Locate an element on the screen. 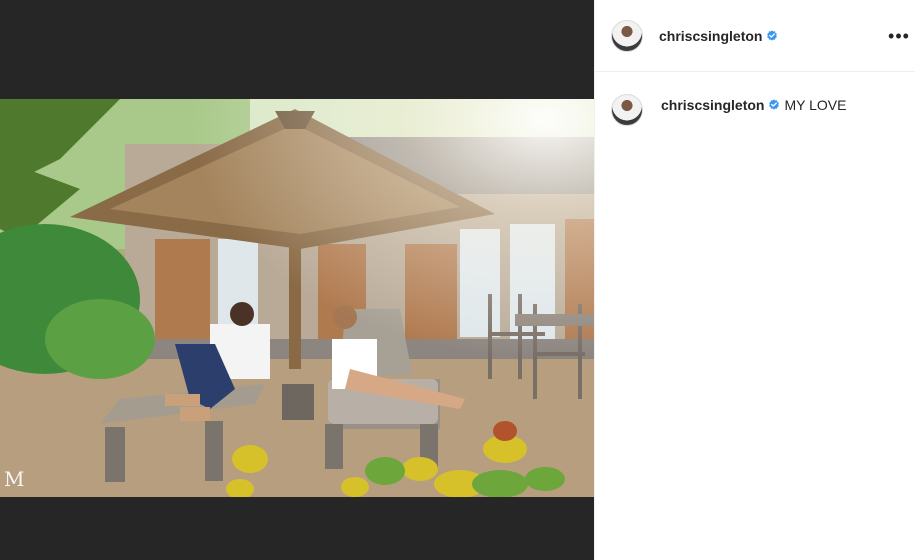 The width and height of the screenshot is (915, 560). header-username-group: chriscsingleton is located at coordinates (718, 36).